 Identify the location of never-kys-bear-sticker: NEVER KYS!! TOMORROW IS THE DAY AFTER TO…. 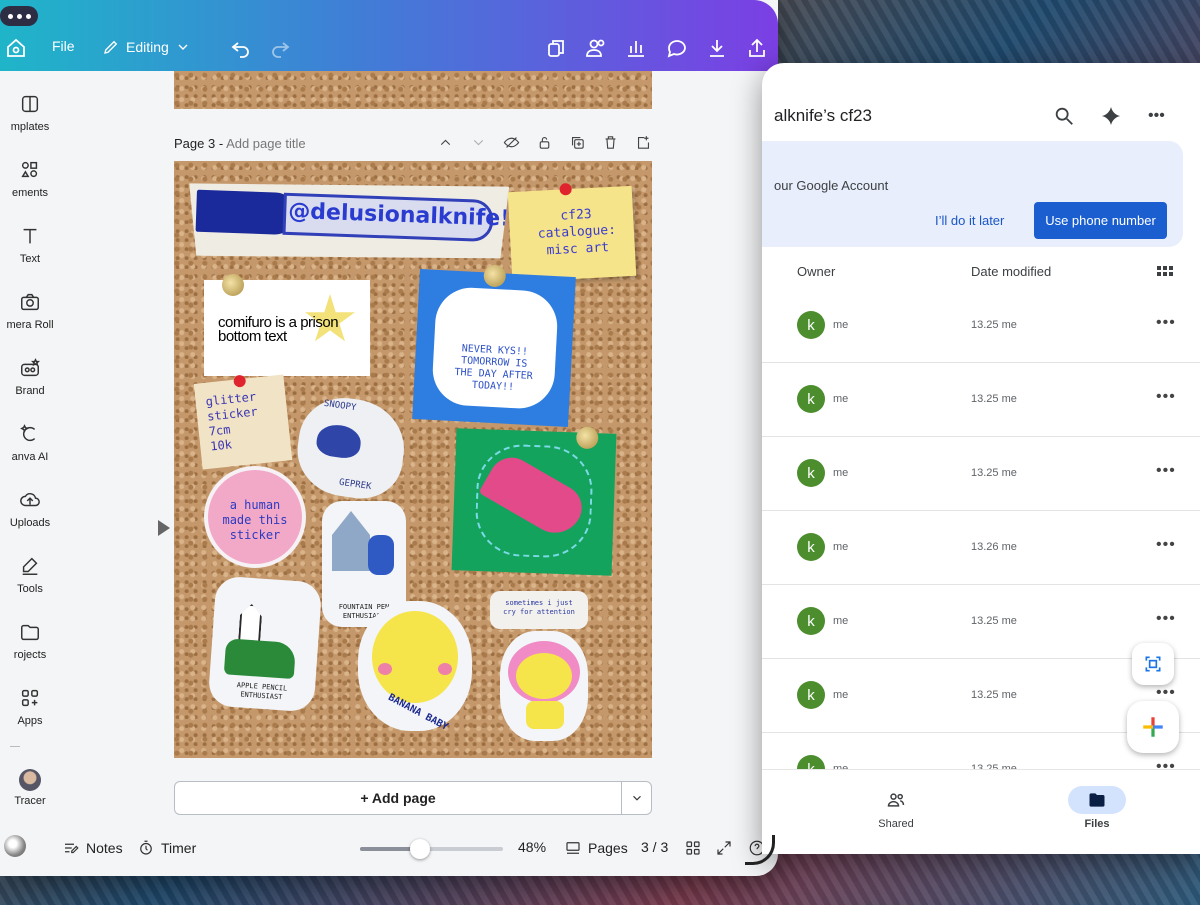
(494, 345).